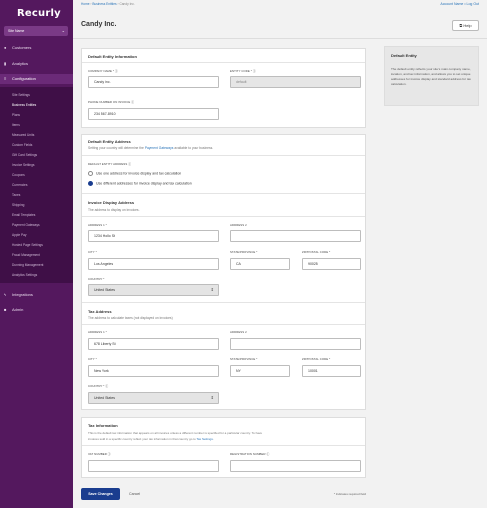  I want to click on tax-state-input: NY, so click(260, 371).